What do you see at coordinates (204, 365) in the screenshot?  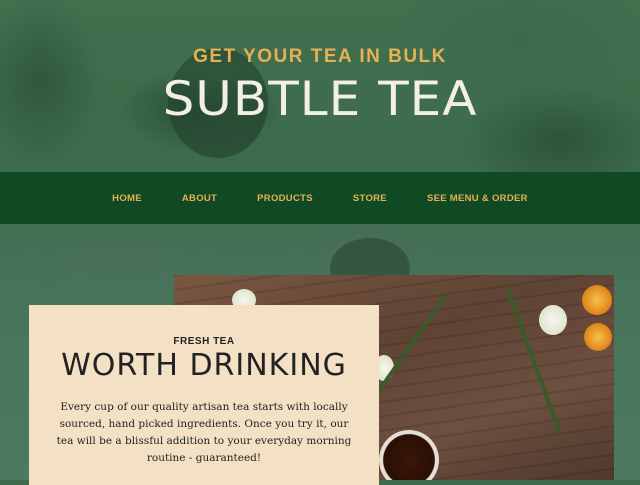 I see `intro-title: WORTH DRINKING` at bounding box center [204, 365].